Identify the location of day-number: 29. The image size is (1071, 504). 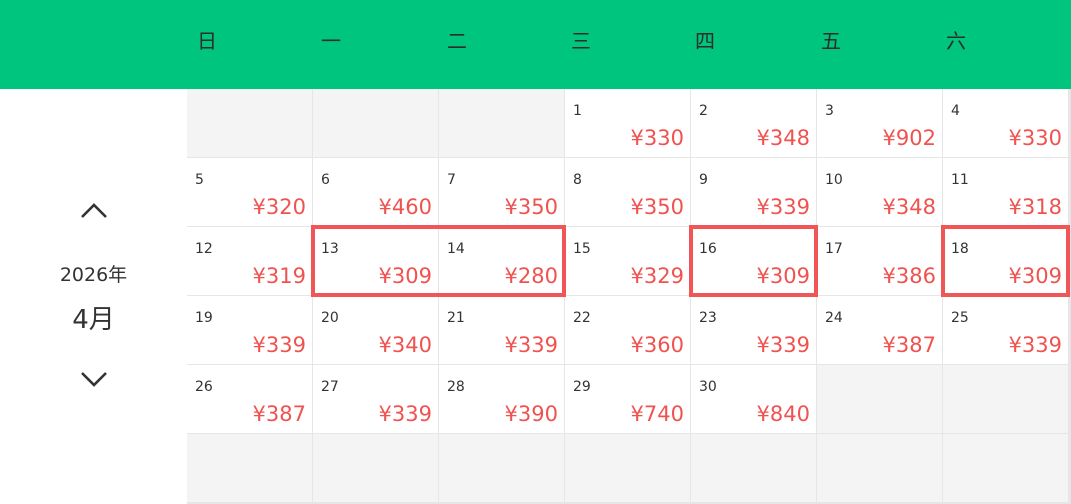
(582, 387).